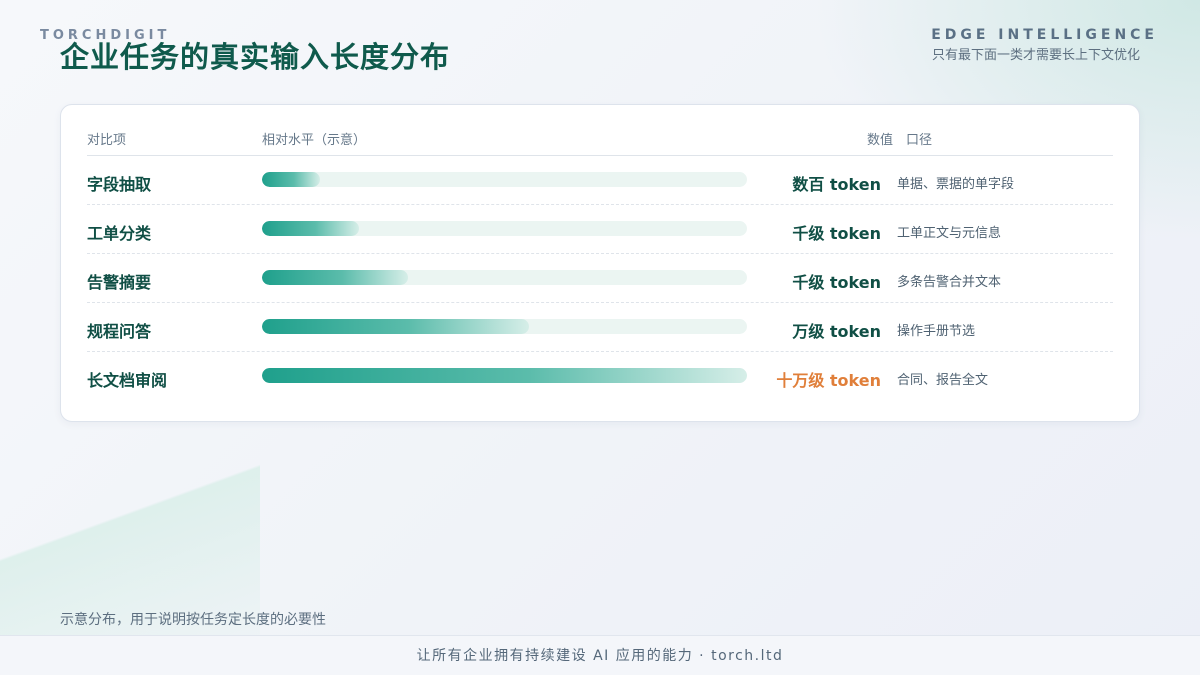 This screenshot has height=675, width=1200. What do you see at coordinates (943, 380) in the screenshot?
I see `row-note: 合同、报告全文` at bounding box center [943, 380].